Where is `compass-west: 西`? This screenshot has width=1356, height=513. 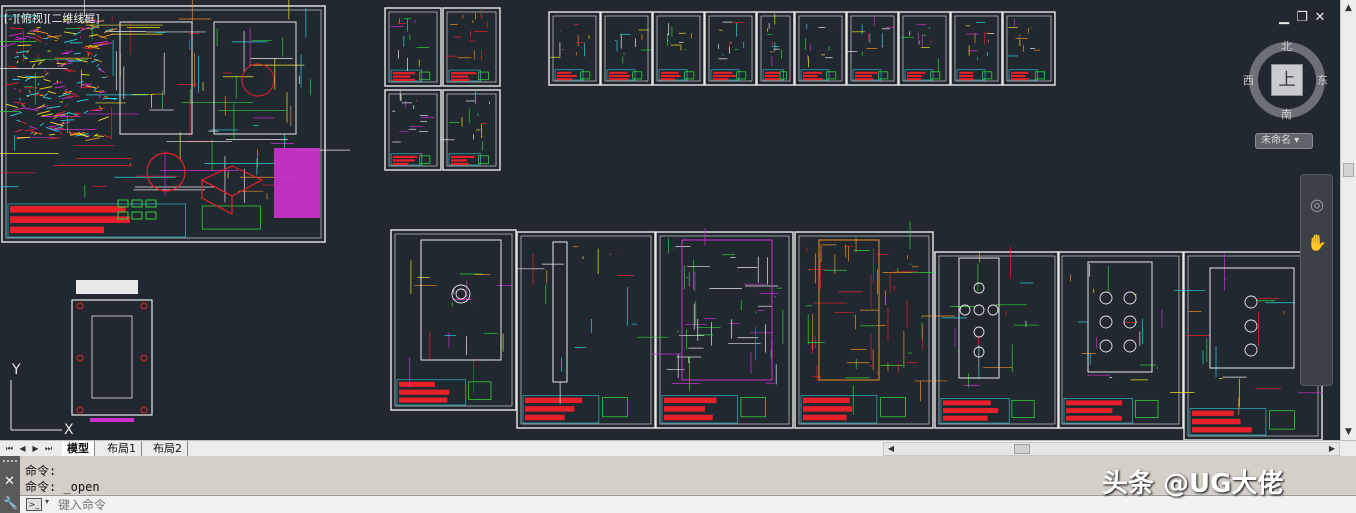
compass-west: 西 is located at coordinates (1248, 80).